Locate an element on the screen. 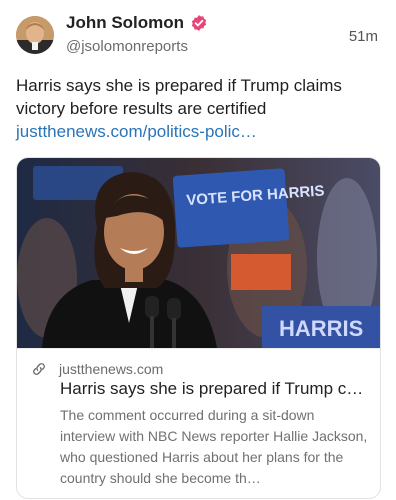  sign-text-2: HARRIS is located at coordinates (321, 328).